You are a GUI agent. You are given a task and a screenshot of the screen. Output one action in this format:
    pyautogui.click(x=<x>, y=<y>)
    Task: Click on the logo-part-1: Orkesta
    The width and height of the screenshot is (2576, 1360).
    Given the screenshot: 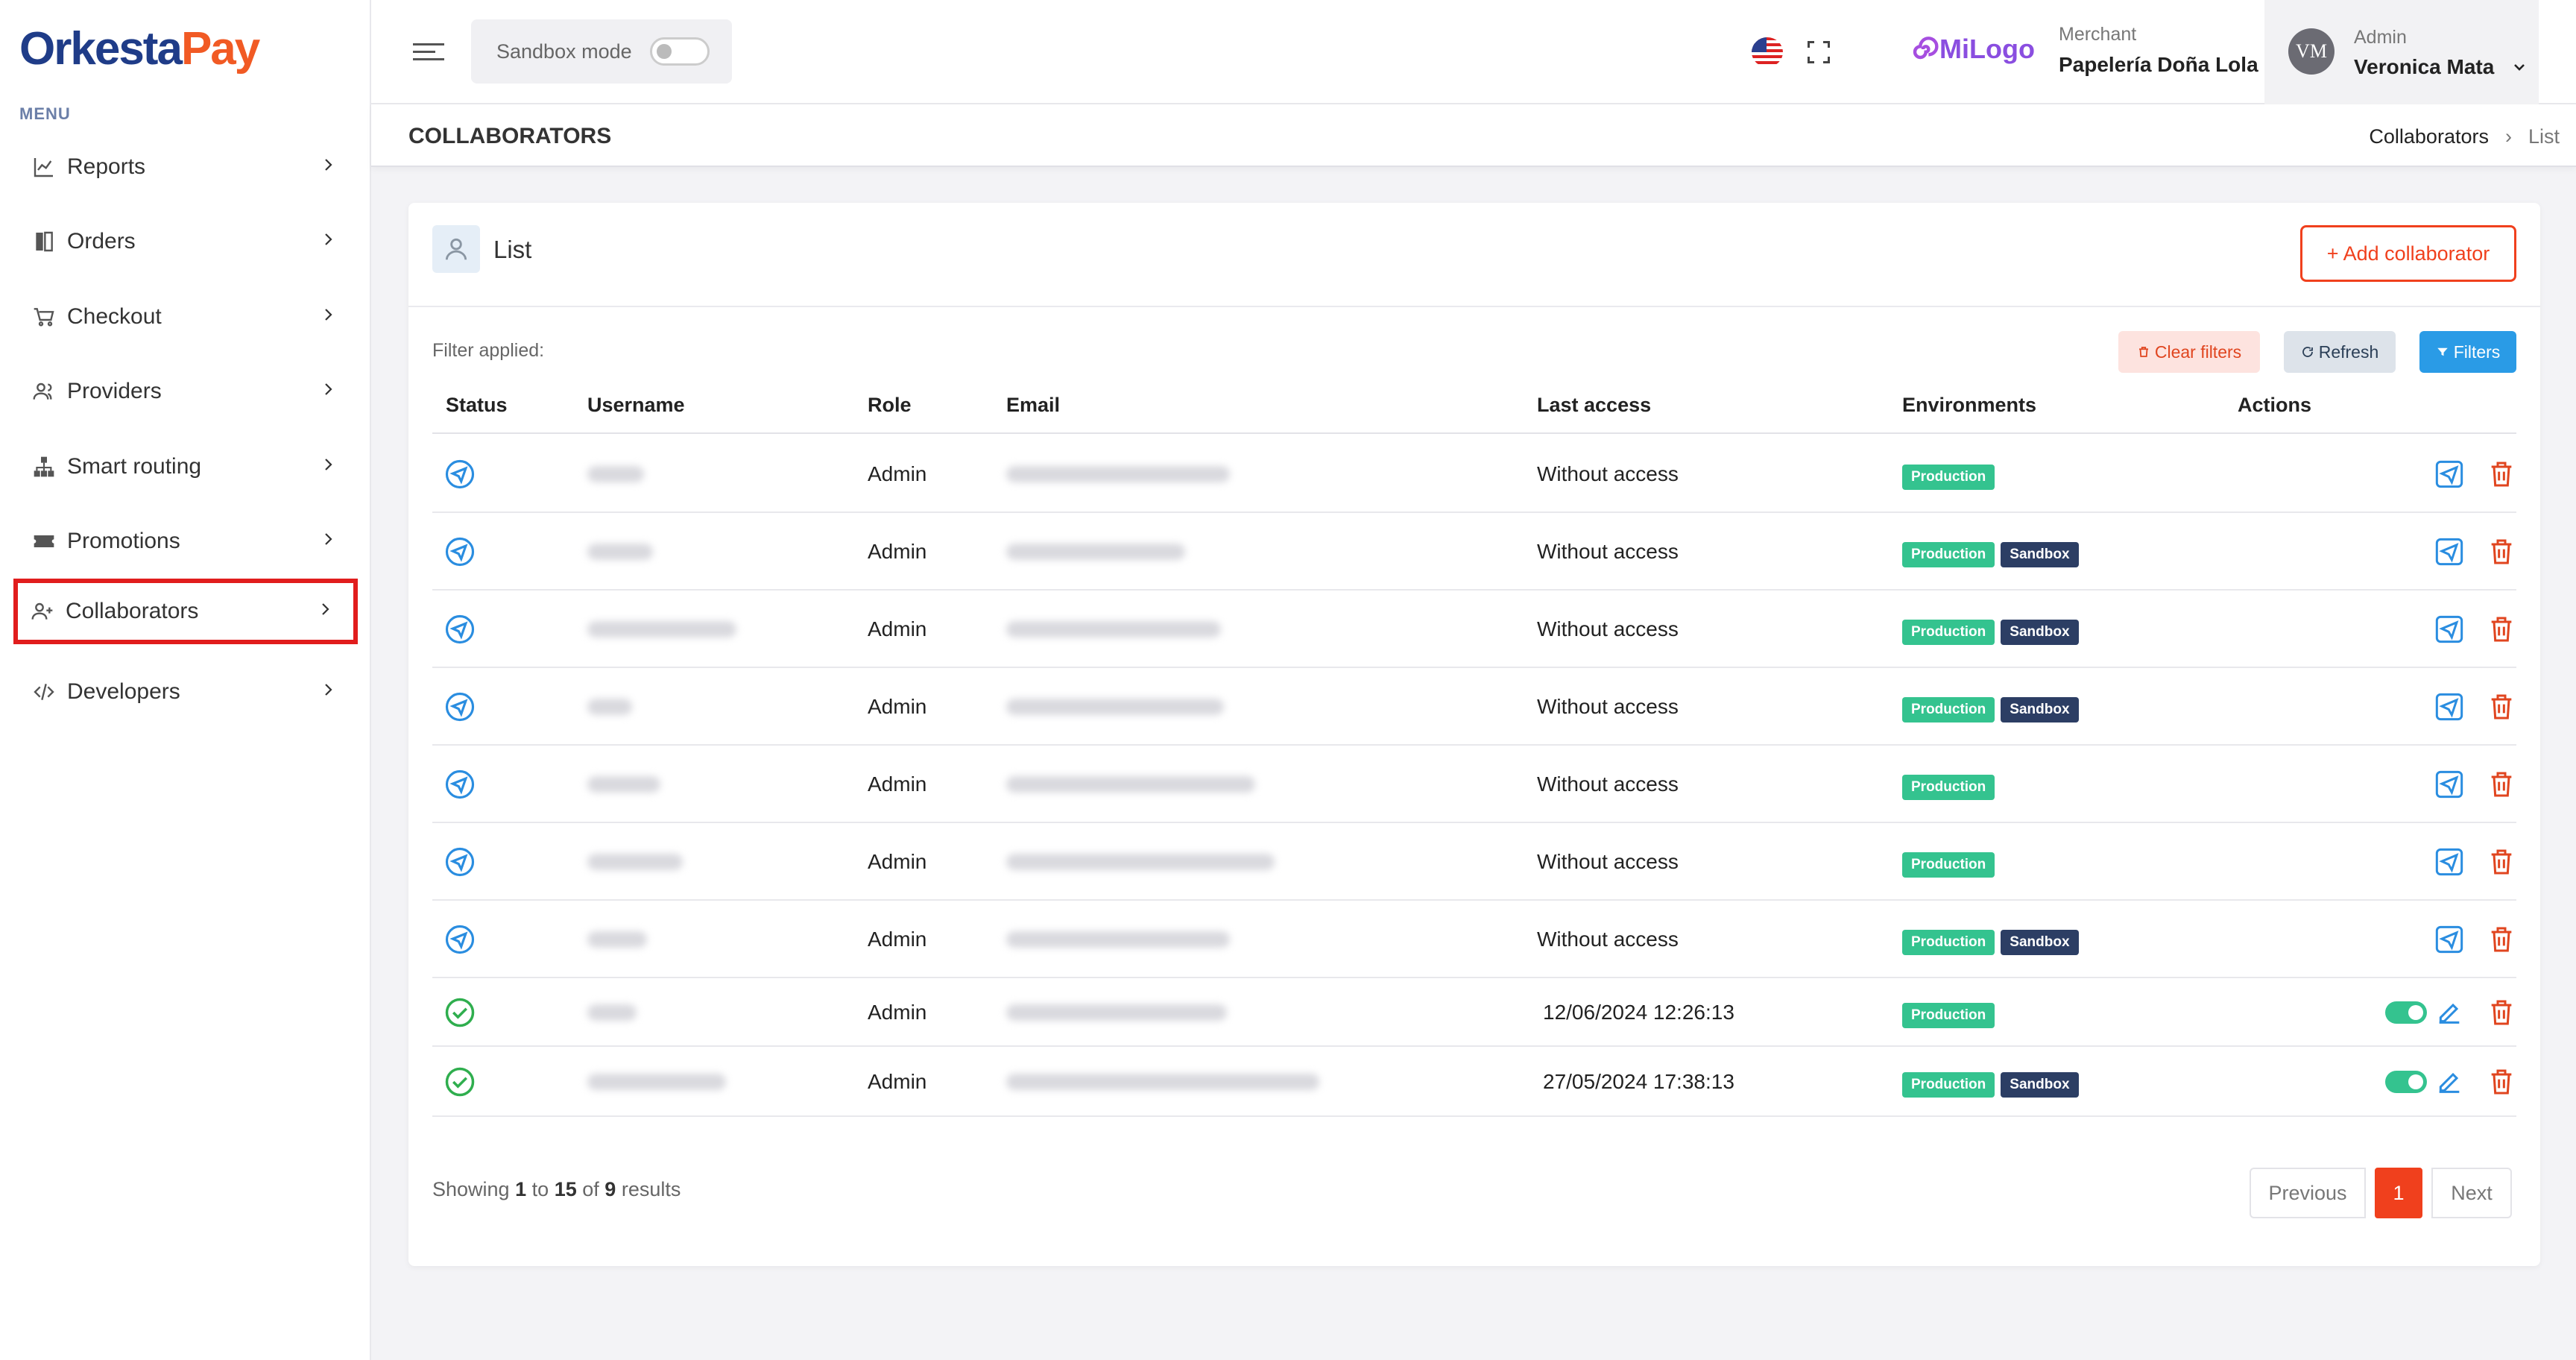 What is the action you would take?
    pyautogui.click(x=101, y=49)
    